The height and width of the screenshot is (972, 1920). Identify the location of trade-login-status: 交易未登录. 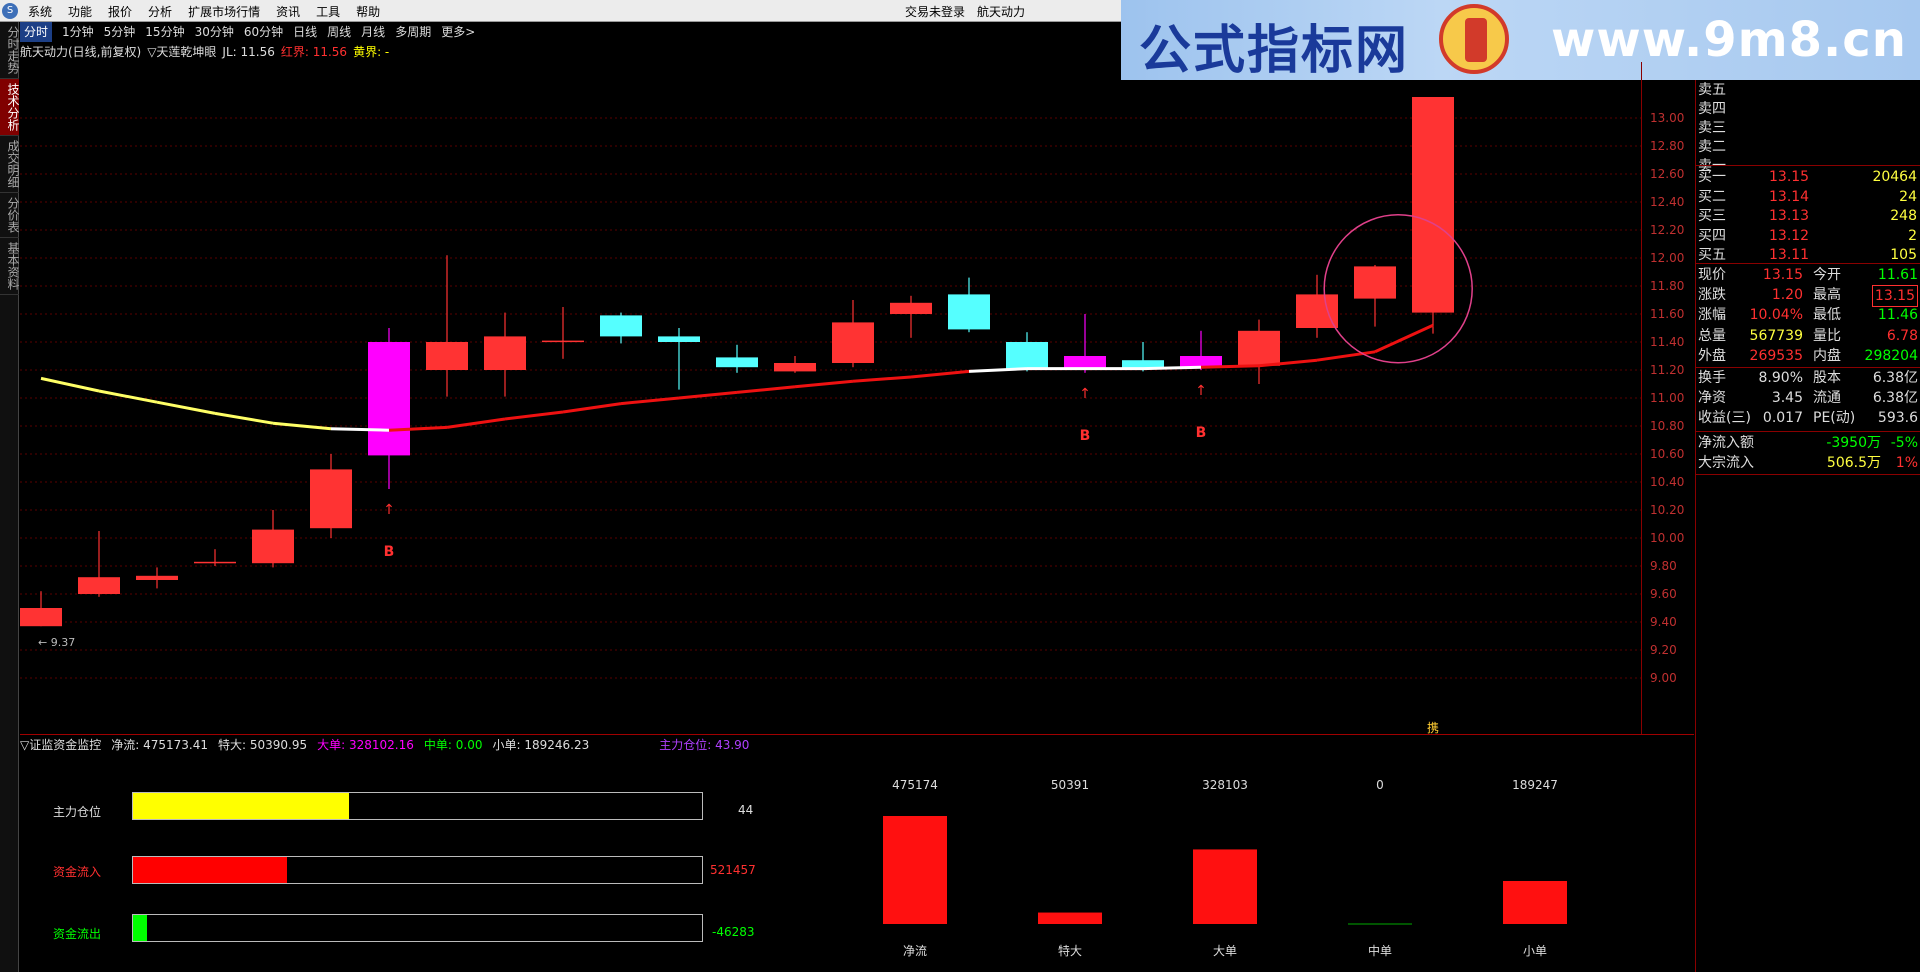
(935, 11).